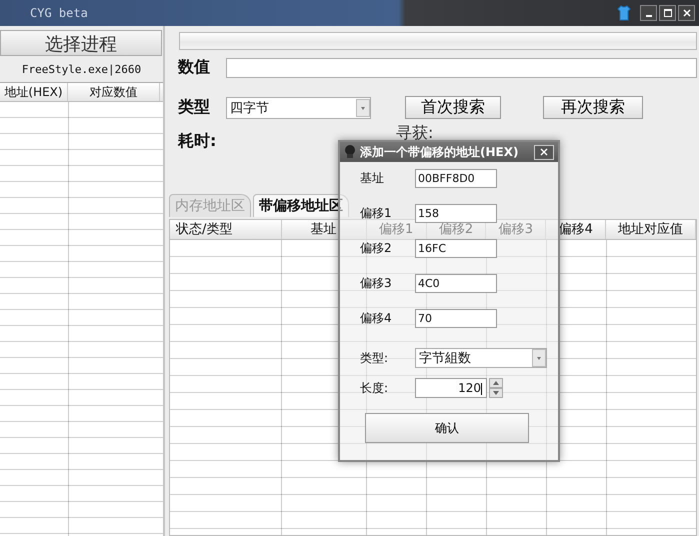  I want to click on field-label: 偏移3, so click(376, 283).